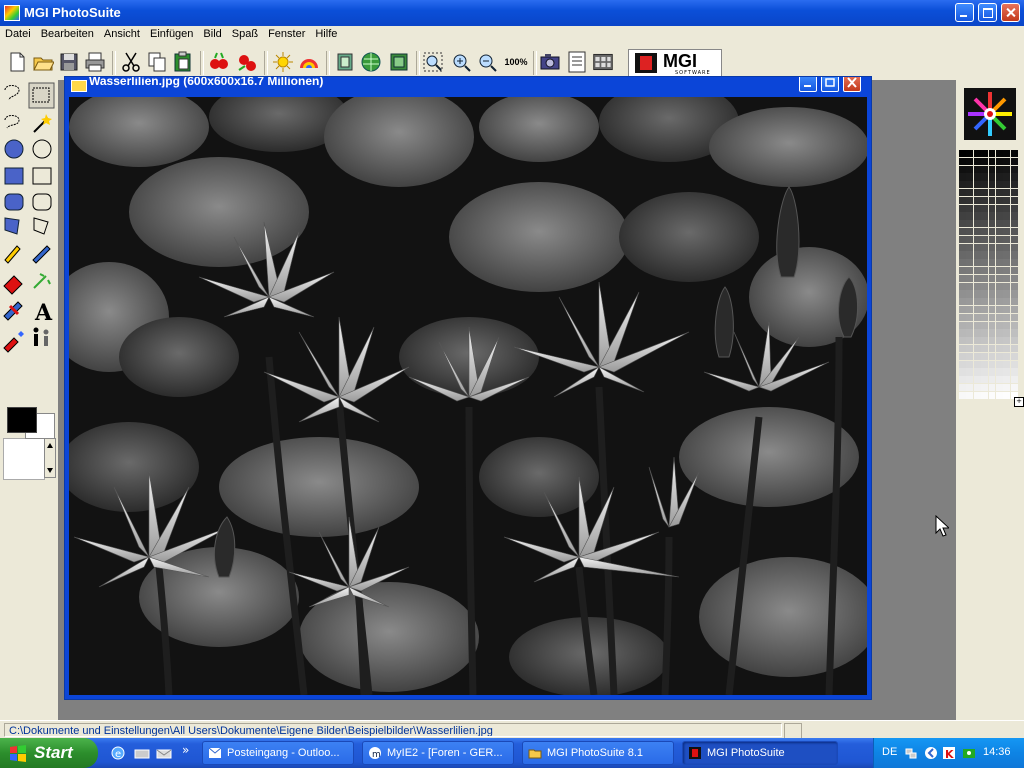  What do you see at coordinates (286, 34) in the screenshot?
I see `menu-fenster: Fenster` at bounding box center [286, 34].